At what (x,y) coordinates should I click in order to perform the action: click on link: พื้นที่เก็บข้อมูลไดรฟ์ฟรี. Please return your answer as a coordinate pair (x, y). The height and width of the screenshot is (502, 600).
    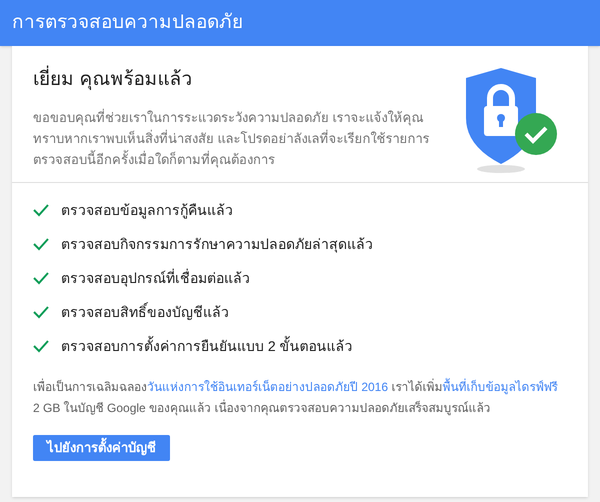
    Looking at the image, I should click on (500, 387).